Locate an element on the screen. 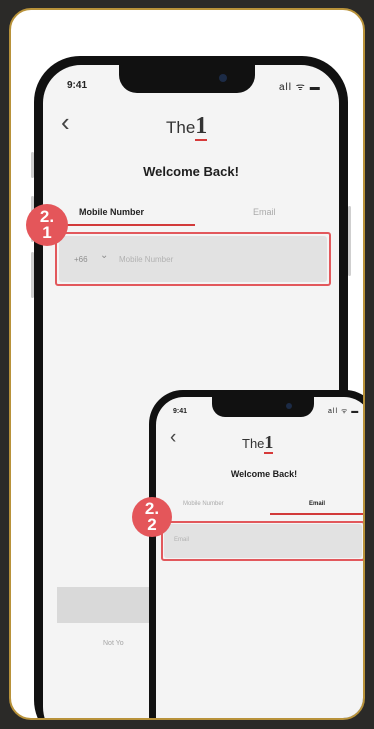 The image size is (374, 729). step-sub-number: 1 is located at coordinates (47, 232).